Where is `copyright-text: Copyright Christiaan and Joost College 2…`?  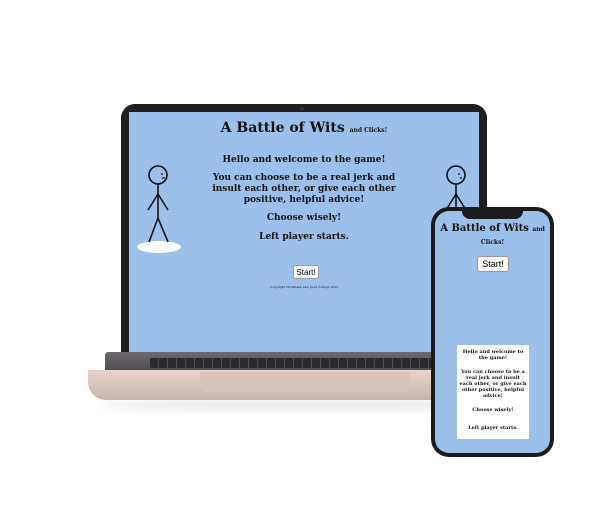
copyright-text: Copyright Christiaan and Joost College 2… is located at coordinates (304, 287).